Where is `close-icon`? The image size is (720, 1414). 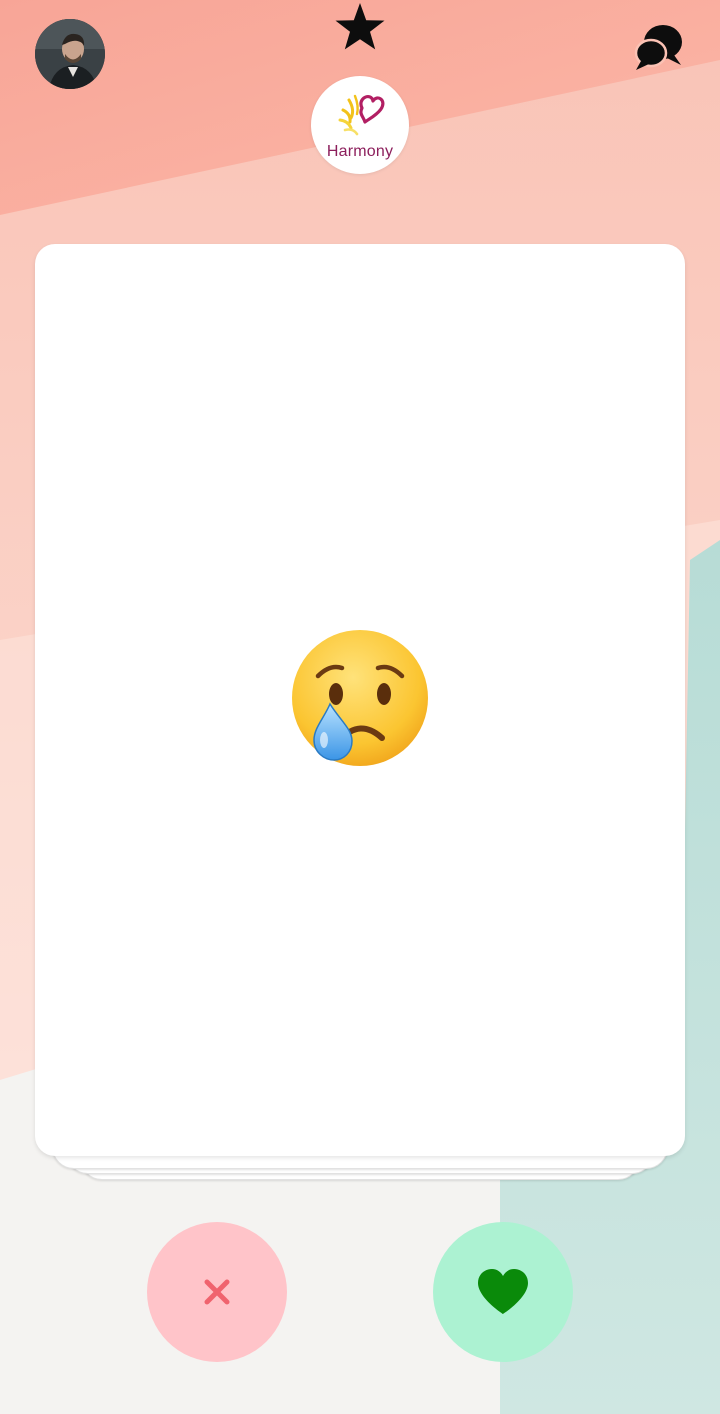
close-icon is located at coordinates (217, 1292).